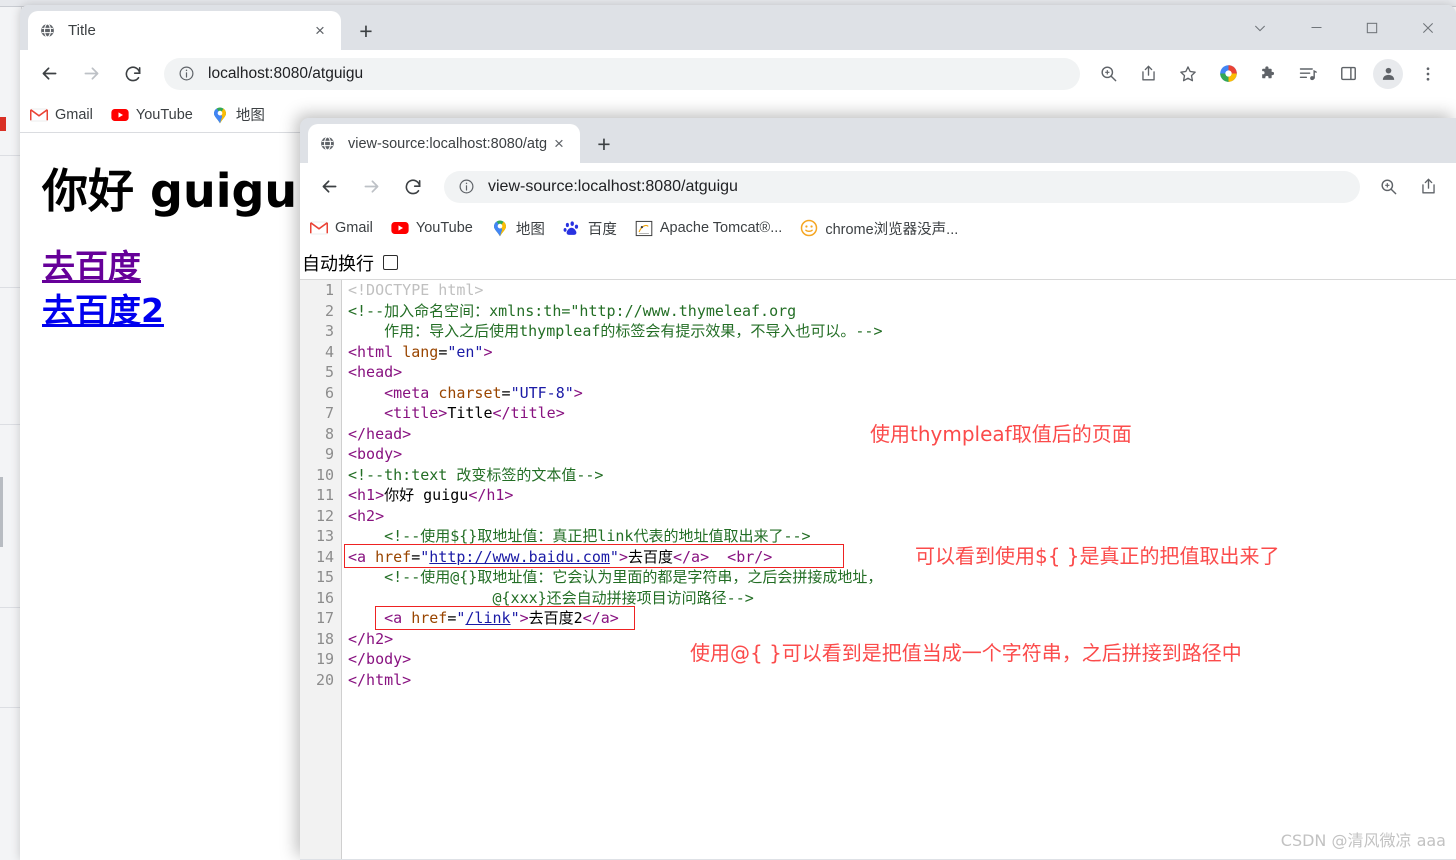  Describe the element at coordinates (11, 433) in the screenshot. I see `background-window-left-sliver` at that location.